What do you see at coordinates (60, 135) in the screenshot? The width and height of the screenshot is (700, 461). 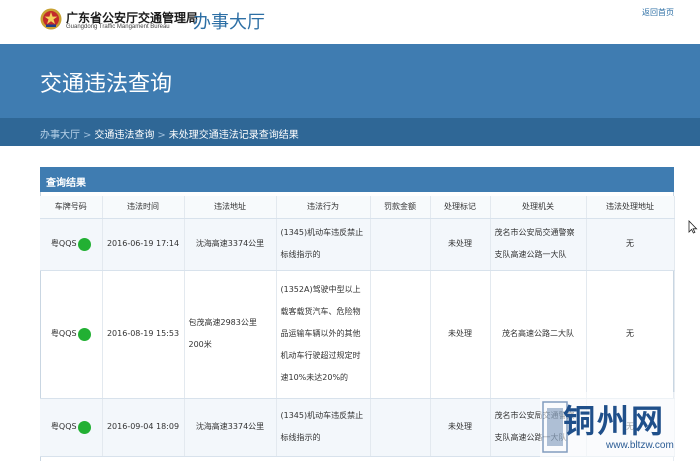 I see `breadcrumb-service-hall: 办事大厅` at bounding box center [60, 135].